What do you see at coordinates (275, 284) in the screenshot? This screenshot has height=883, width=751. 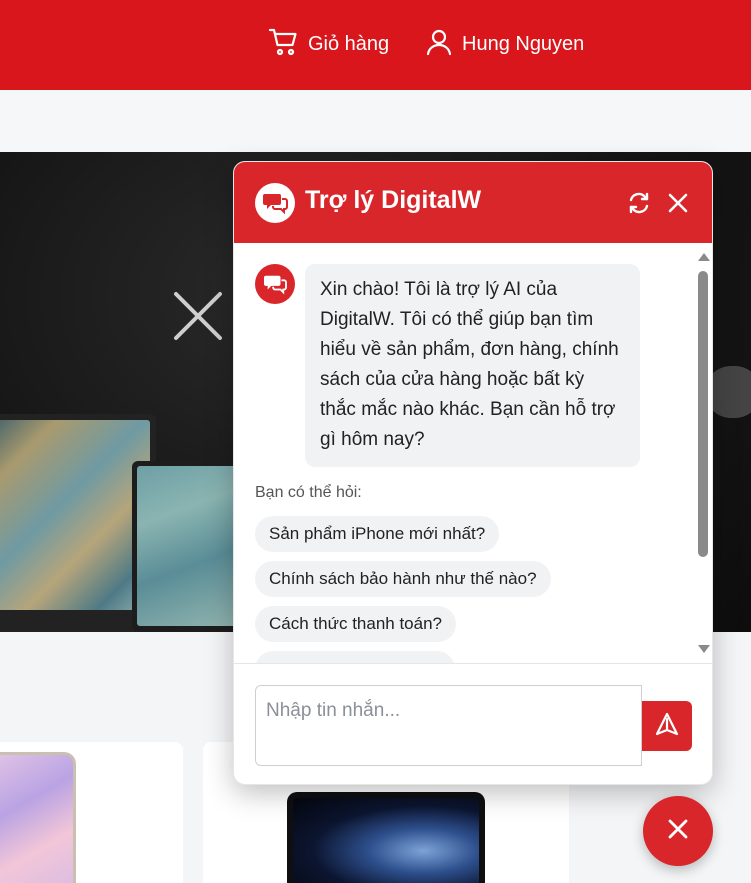 I see `bot-avatar` at bounding box center [275, 284].